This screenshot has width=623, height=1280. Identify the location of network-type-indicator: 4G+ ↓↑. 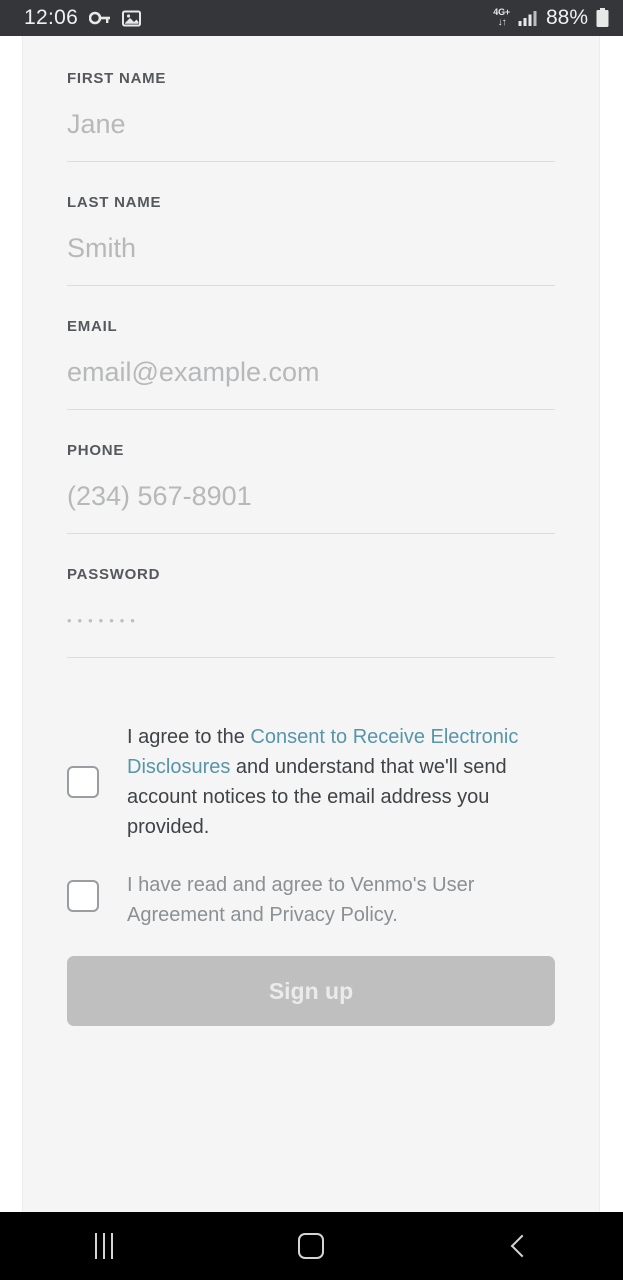
(501, 17).